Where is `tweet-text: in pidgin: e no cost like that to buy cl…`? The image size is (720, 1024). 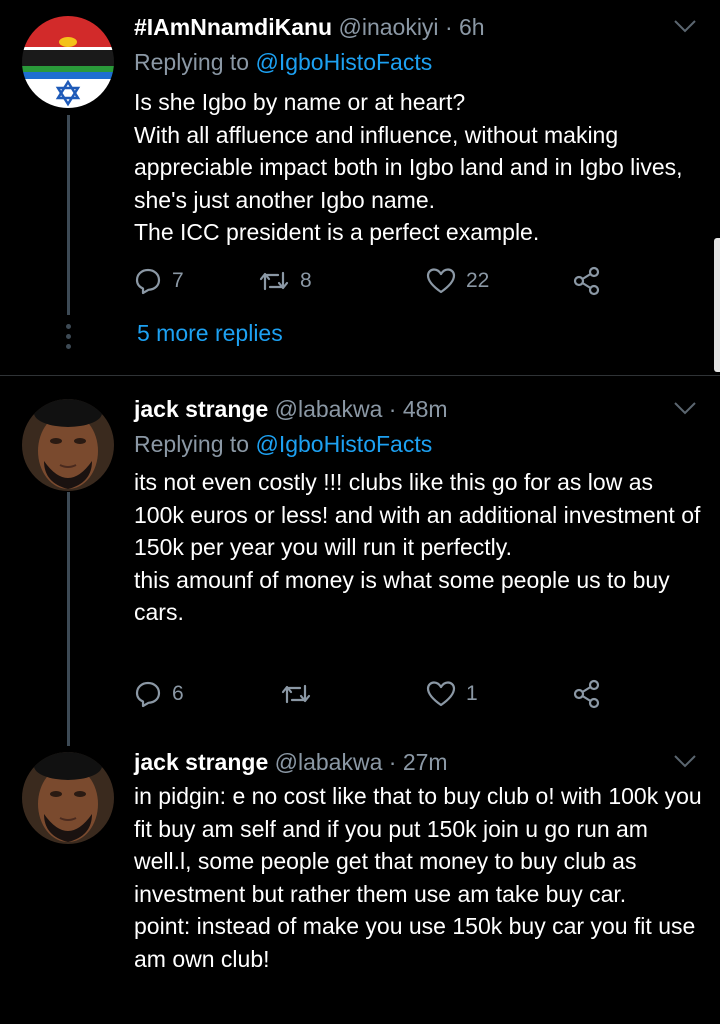
tweet-text: in pidgin: e no cost like that to buy cl… is located at coordinates (418, 877).